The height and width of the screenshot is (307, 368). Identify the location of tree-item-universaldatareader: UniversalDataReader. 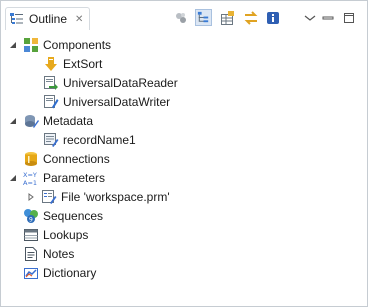
(110, 82).